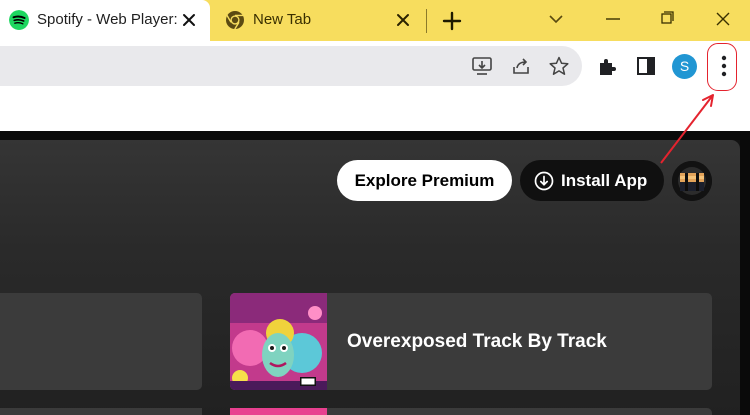 The height and width of the screenshot is (415, 750). I want to click on tab-title: New Tab, so click(282, 19).